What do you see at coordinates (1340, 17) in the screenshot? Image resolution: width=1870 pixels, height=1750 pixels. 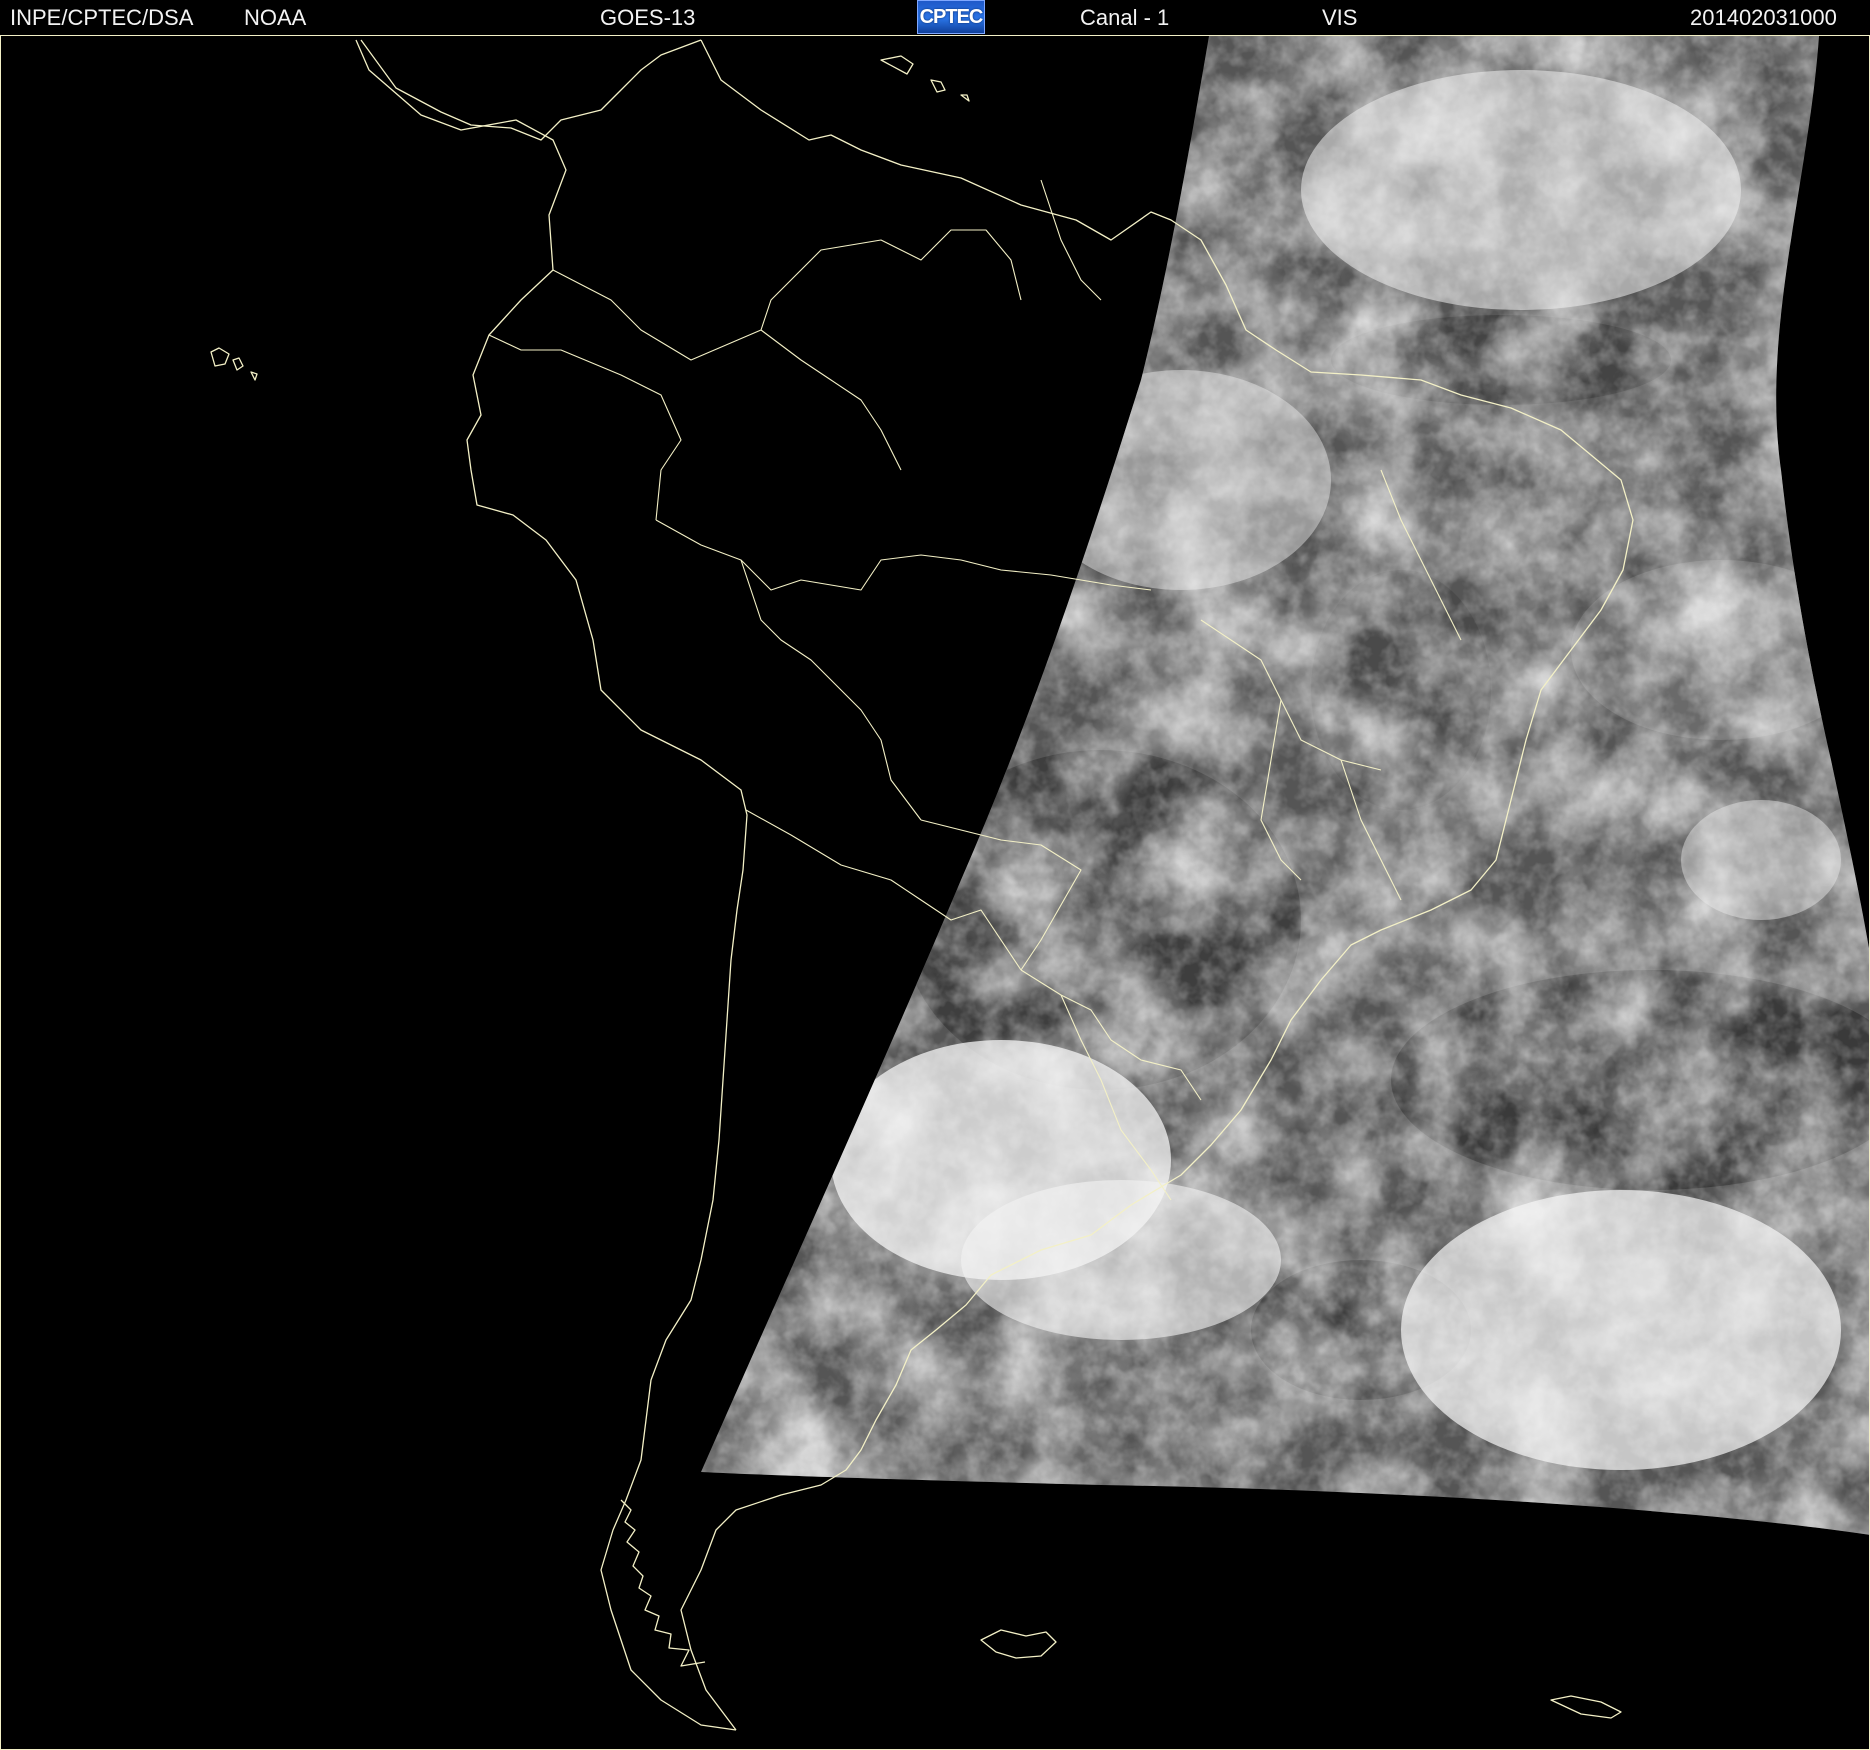 I see `band-label: VIS` at bounding box center [1340, 17].